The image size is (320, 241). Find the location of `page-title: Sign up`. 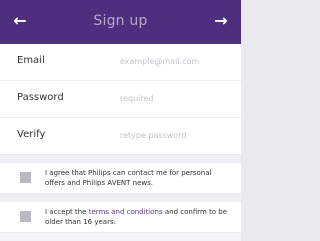

page-title: Sign up is located at coordinates (120, 21).